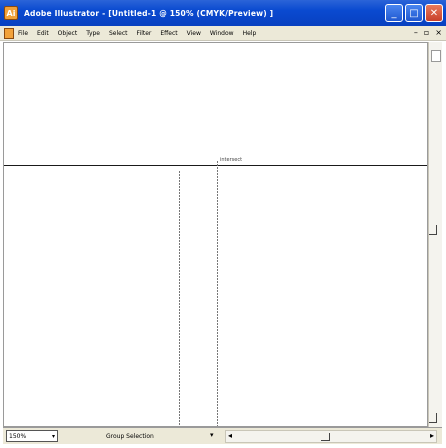 The height and width of the screenshot is (448, 446). Describe the element at coordinates (436, 56) in the screenshot. I see `vertical-scroll-thumb` at that location.